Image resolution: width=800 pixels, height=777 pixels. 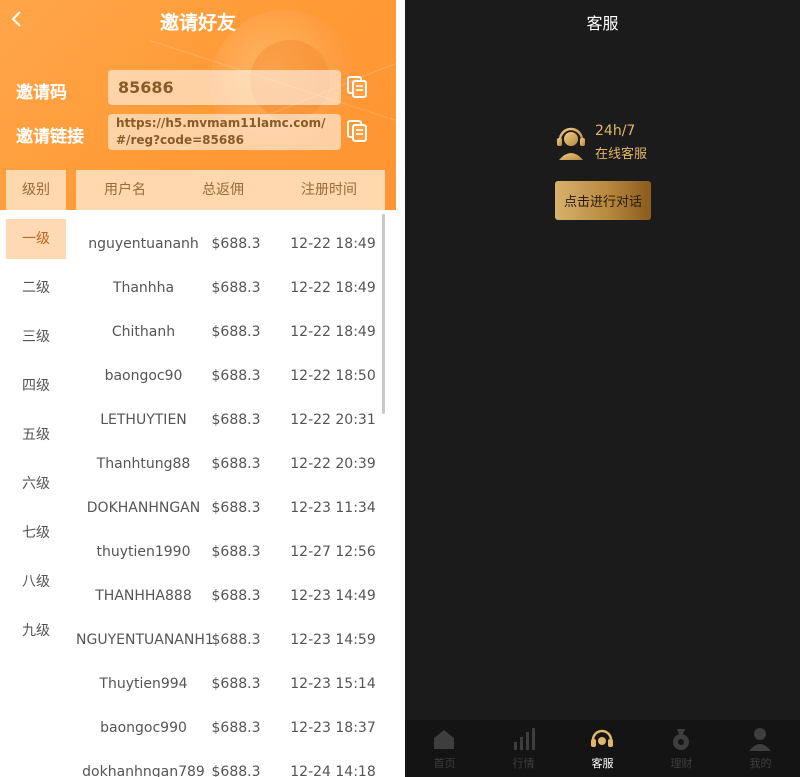 What do you see at coordinates (50, 137) in the screenshot?
I see `invite-link-label: 邀请链接` at bounding box center [50, 137].